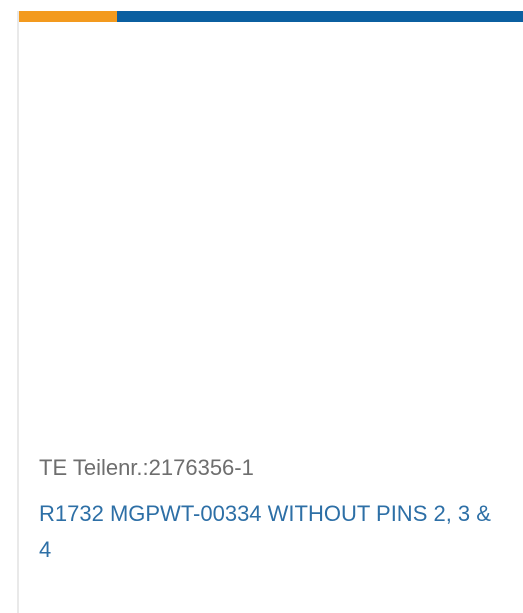 This screenshot has height=613, width=523. Describe the element at coordinates (274, 532) in the screenshot. I see `product-title-link: R1732 MGPWT-00334 WITHOUT PINS 2, 3 & 4` at that location.